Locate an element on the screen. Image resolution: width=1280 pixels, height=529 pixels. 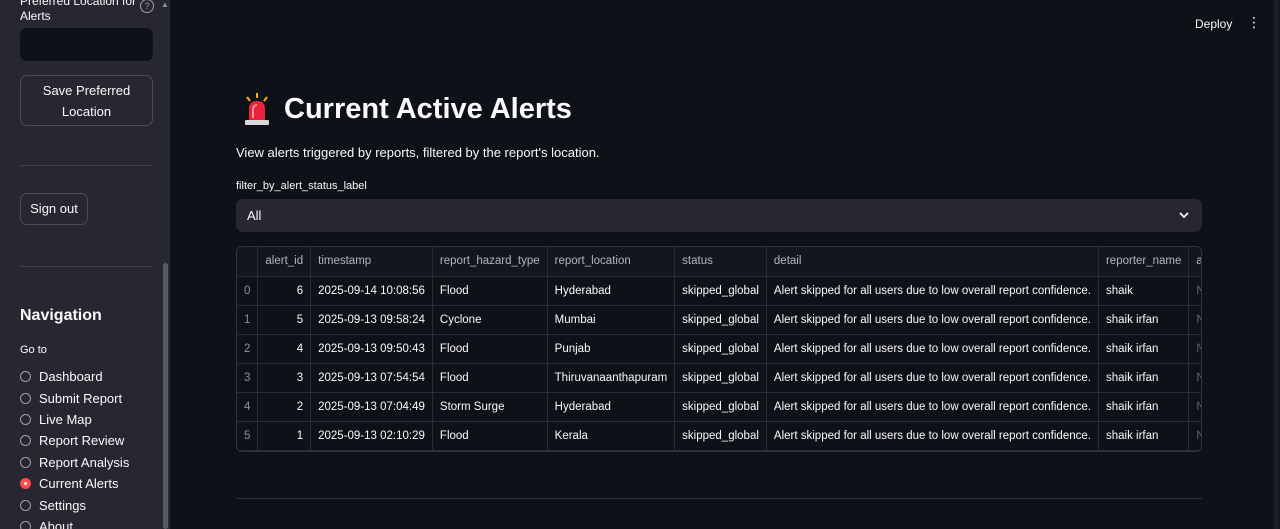
nav-item-label: Settings is located at coordinates (62, 505).